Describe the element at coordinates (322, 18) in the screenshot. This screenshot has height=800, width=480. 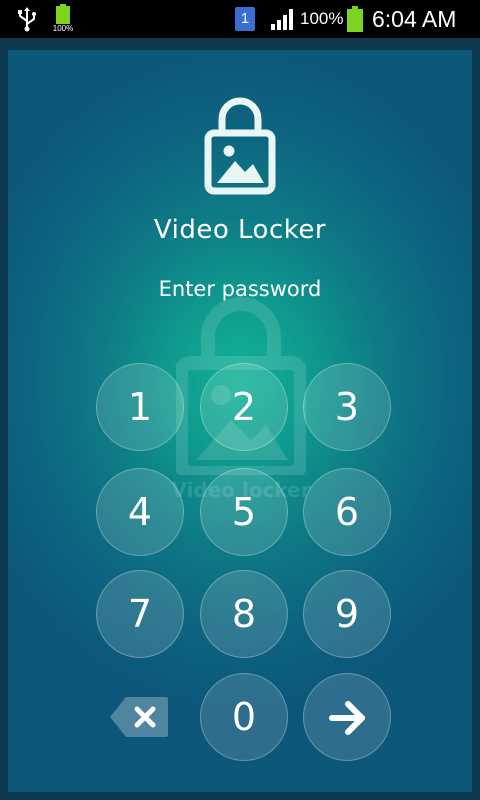
I see `battery-percent: 100%` at that location.